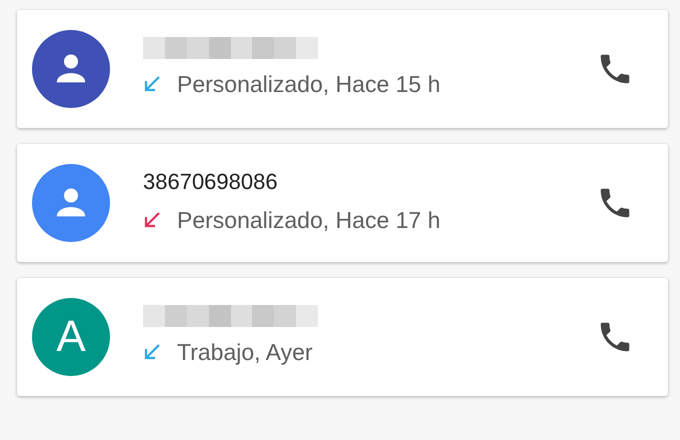 Image resolution: width=680 pixels, height=440 pixels. I want to click on caller-number: 38670698086, so click(211, 181).